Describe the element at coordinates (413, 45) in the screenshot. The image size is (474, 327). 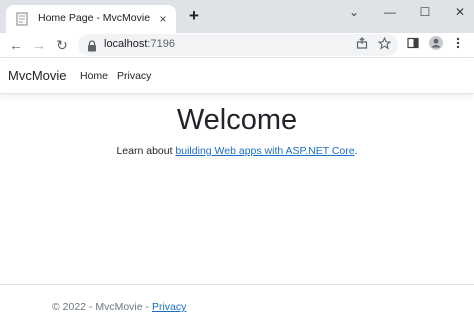
I see `side-panel-icon` at that location.